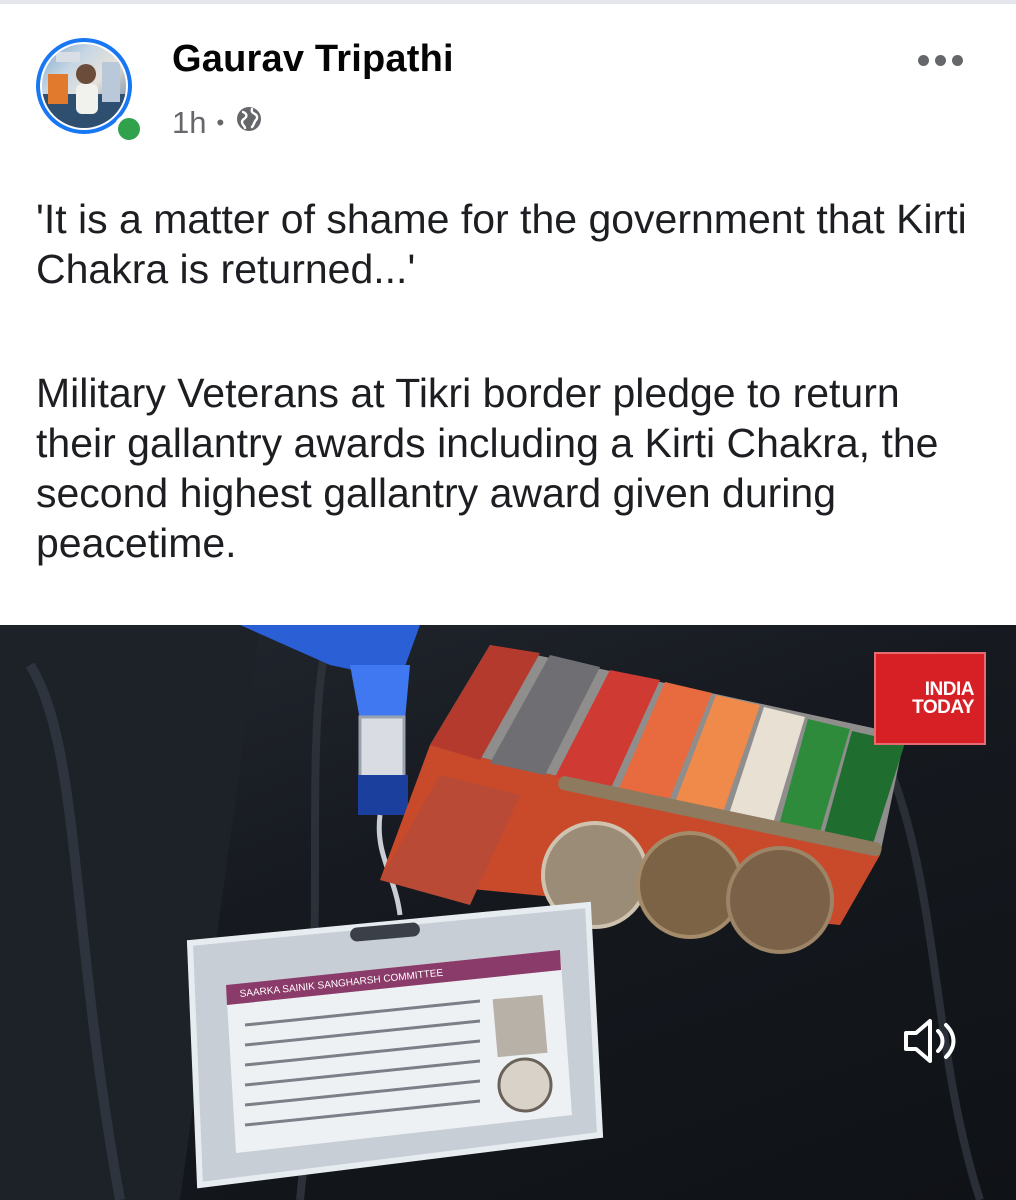  What do you see at coordinates (931, 1041) in the screenshot?
I see `speaker-icon` at bounding box center [931, 1041].